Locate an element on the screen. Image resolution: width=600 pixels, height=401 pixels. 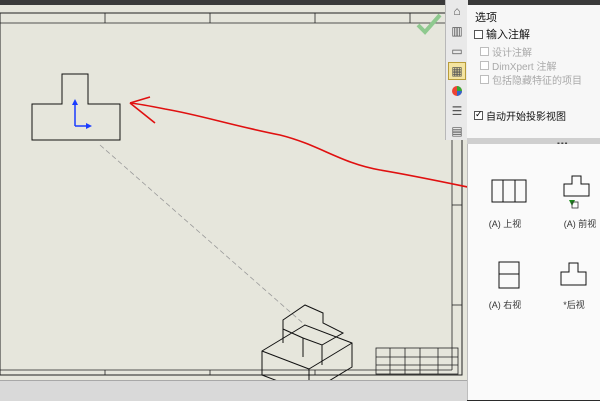
forum-icon: ▤ is located at coordinates (457, 131).